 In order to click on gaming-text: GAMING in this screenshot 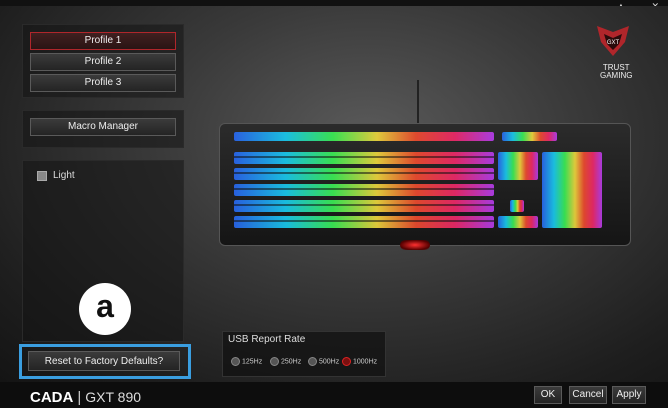, I will do `click(616, 75)`.